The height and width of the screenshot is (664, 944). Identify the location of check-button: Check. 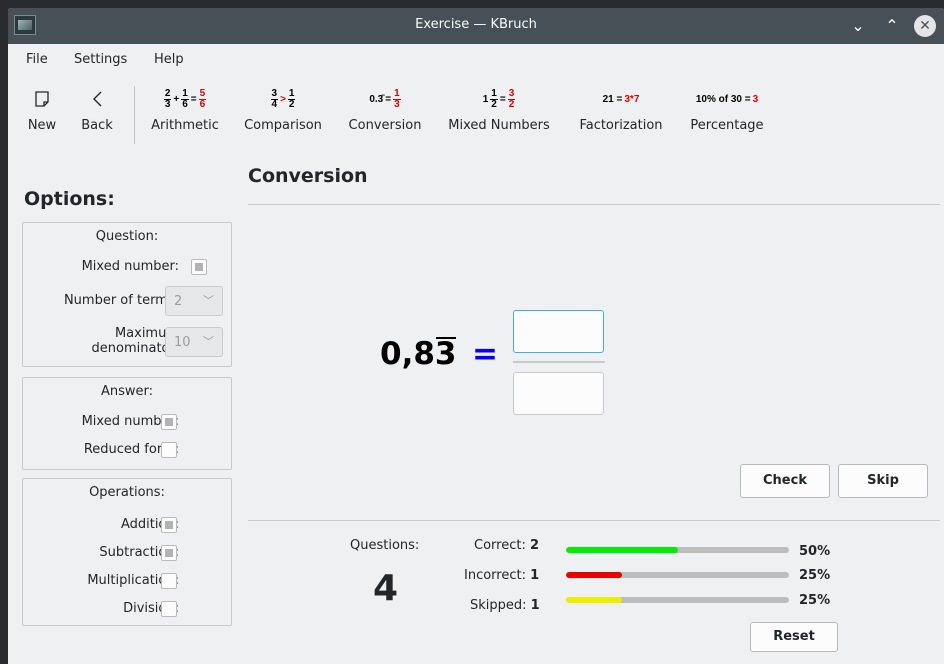
(785, 481).